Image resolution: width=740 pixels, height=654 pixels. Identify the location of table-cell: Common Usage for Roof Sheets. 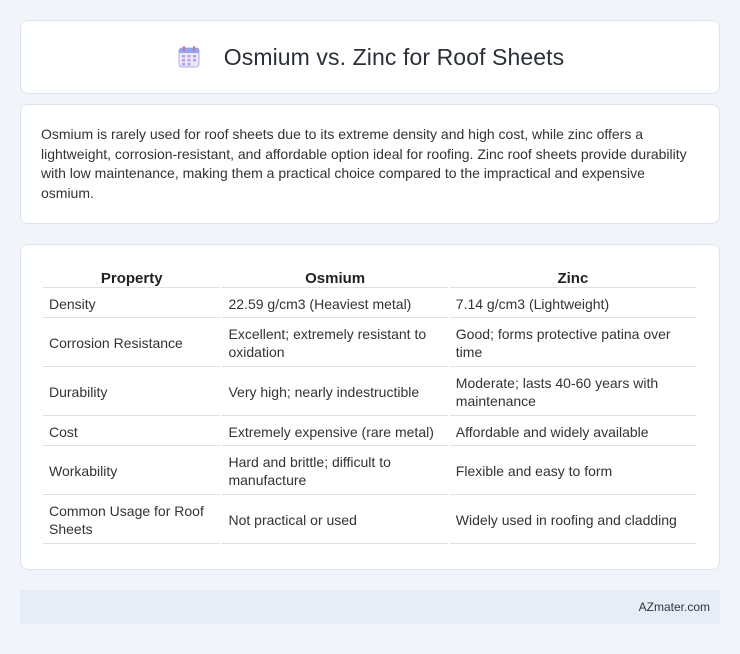
(132, 520).